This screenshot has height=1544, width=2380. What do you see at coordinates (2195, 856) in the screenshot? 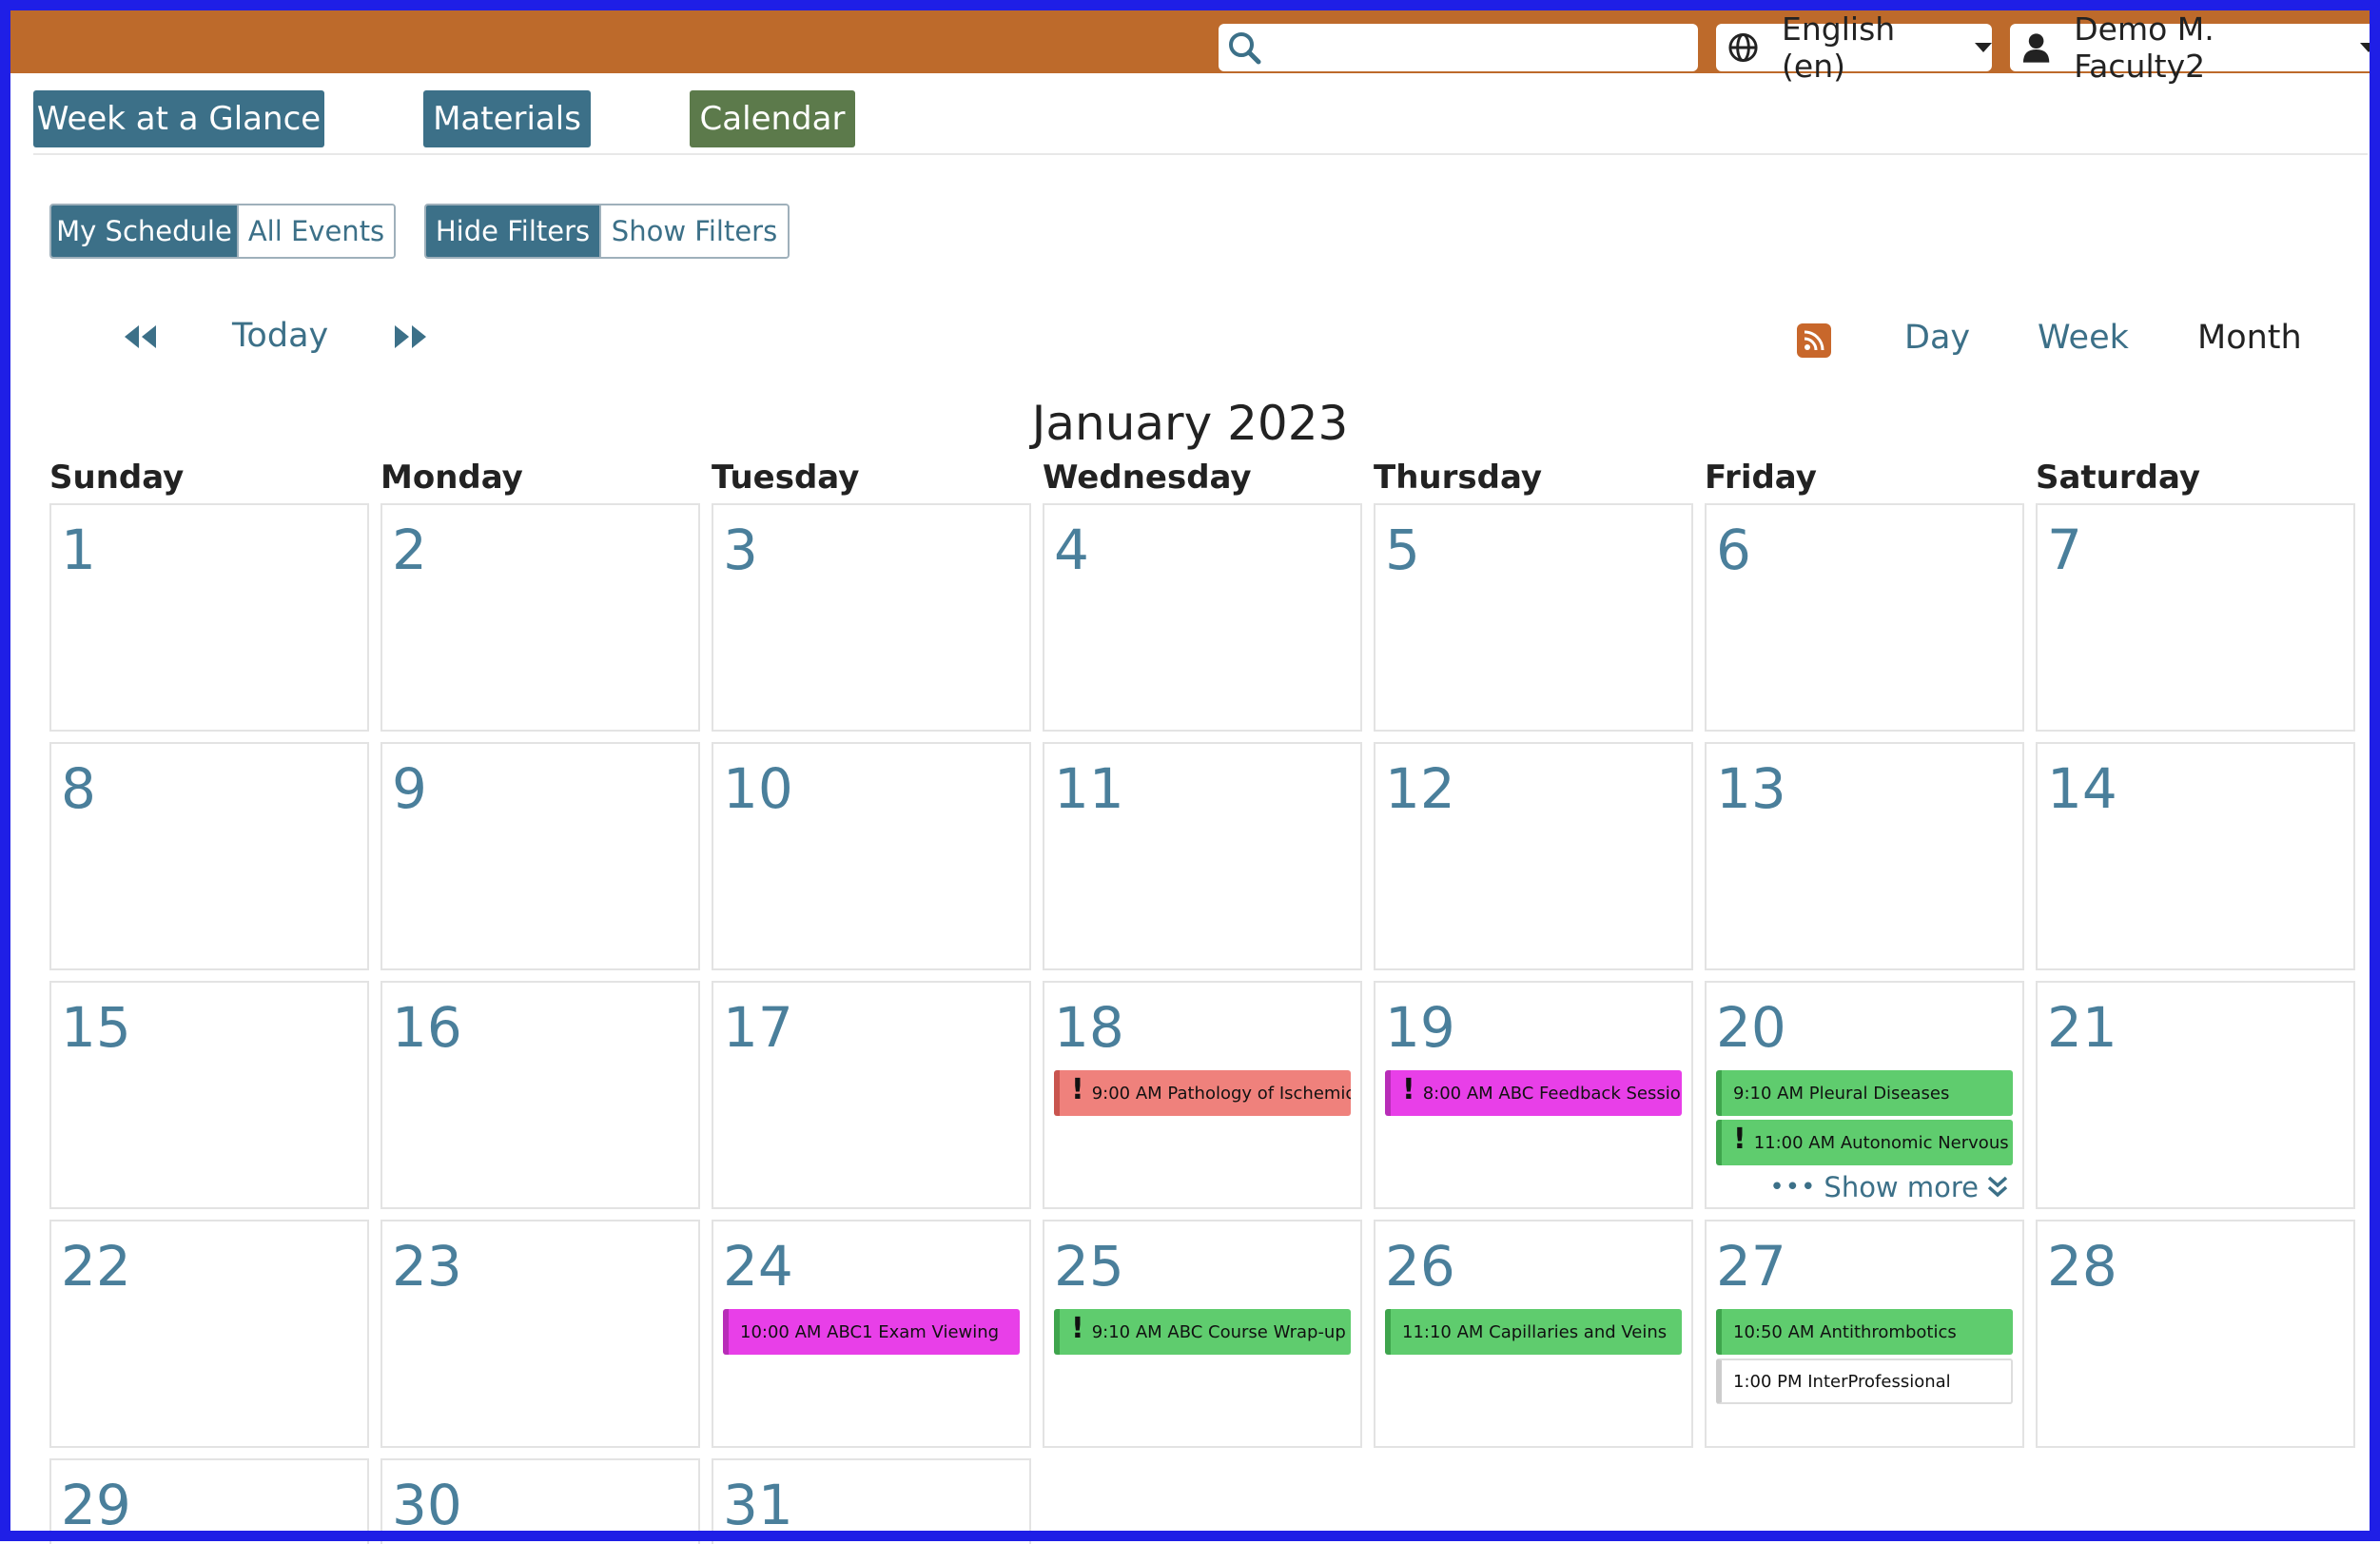
I see `day-cell: 14` at bounding box center [2195, 856].